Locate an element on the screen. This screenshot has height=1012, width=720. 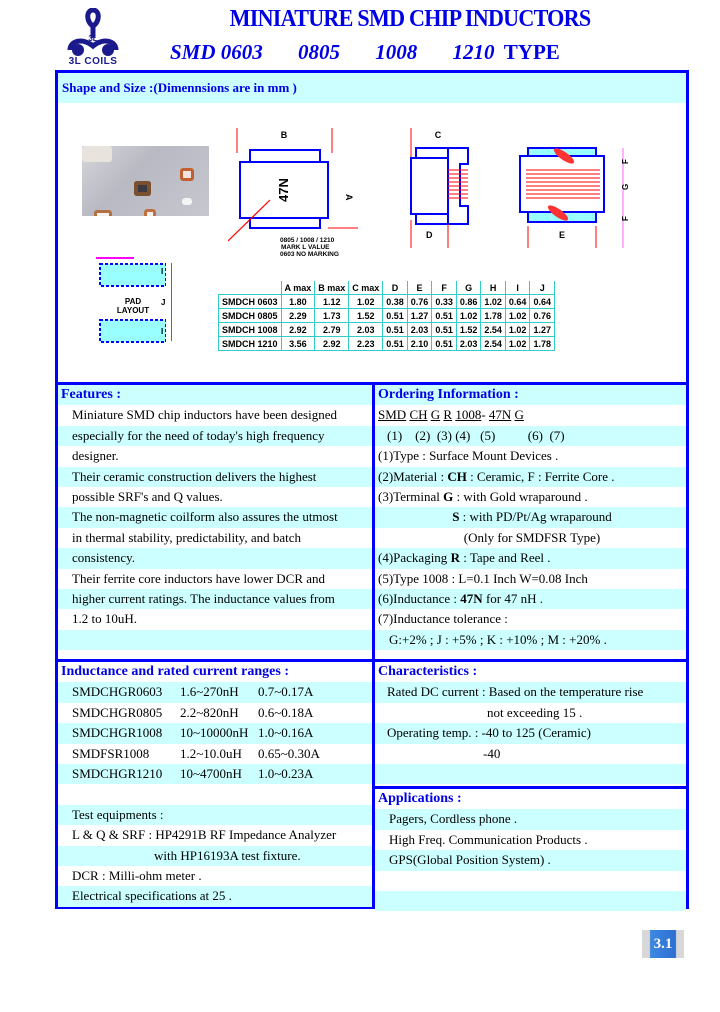
features-line: designer. is located at coordinates (215, 456).